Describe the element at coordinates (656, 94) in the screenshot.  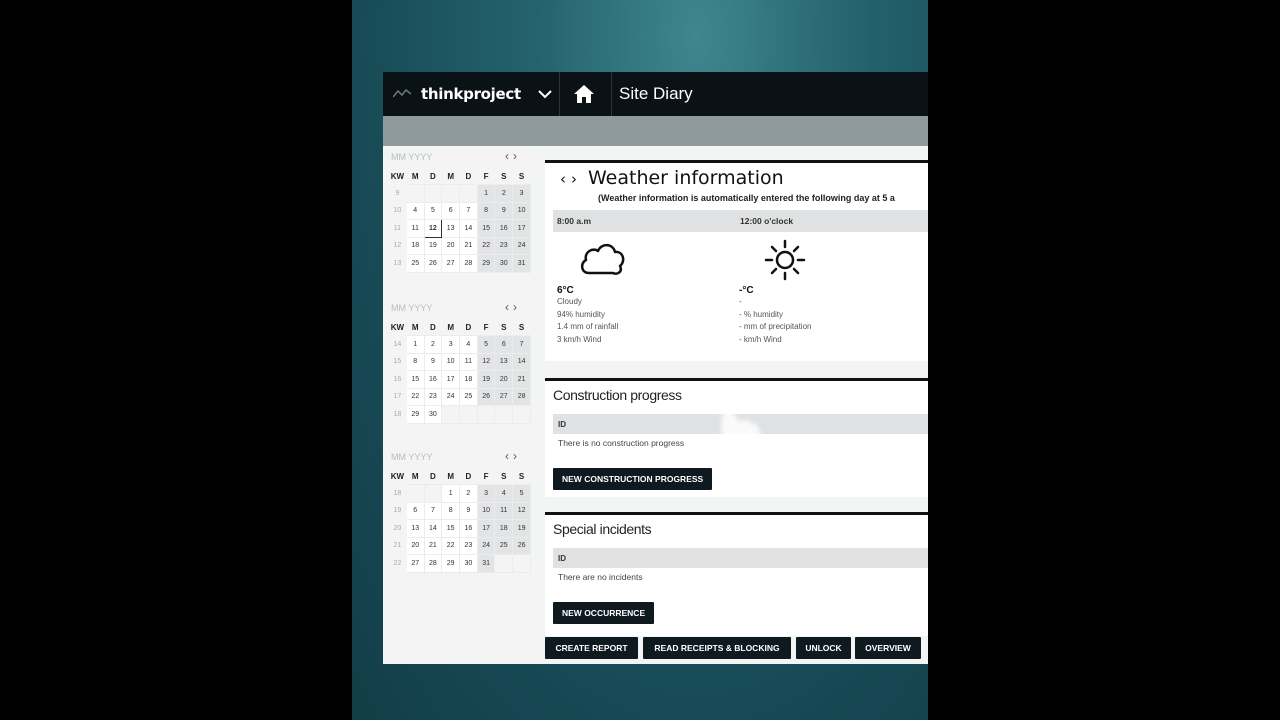
I see `breadcrumb-site-diary: Site Diary` at that location.